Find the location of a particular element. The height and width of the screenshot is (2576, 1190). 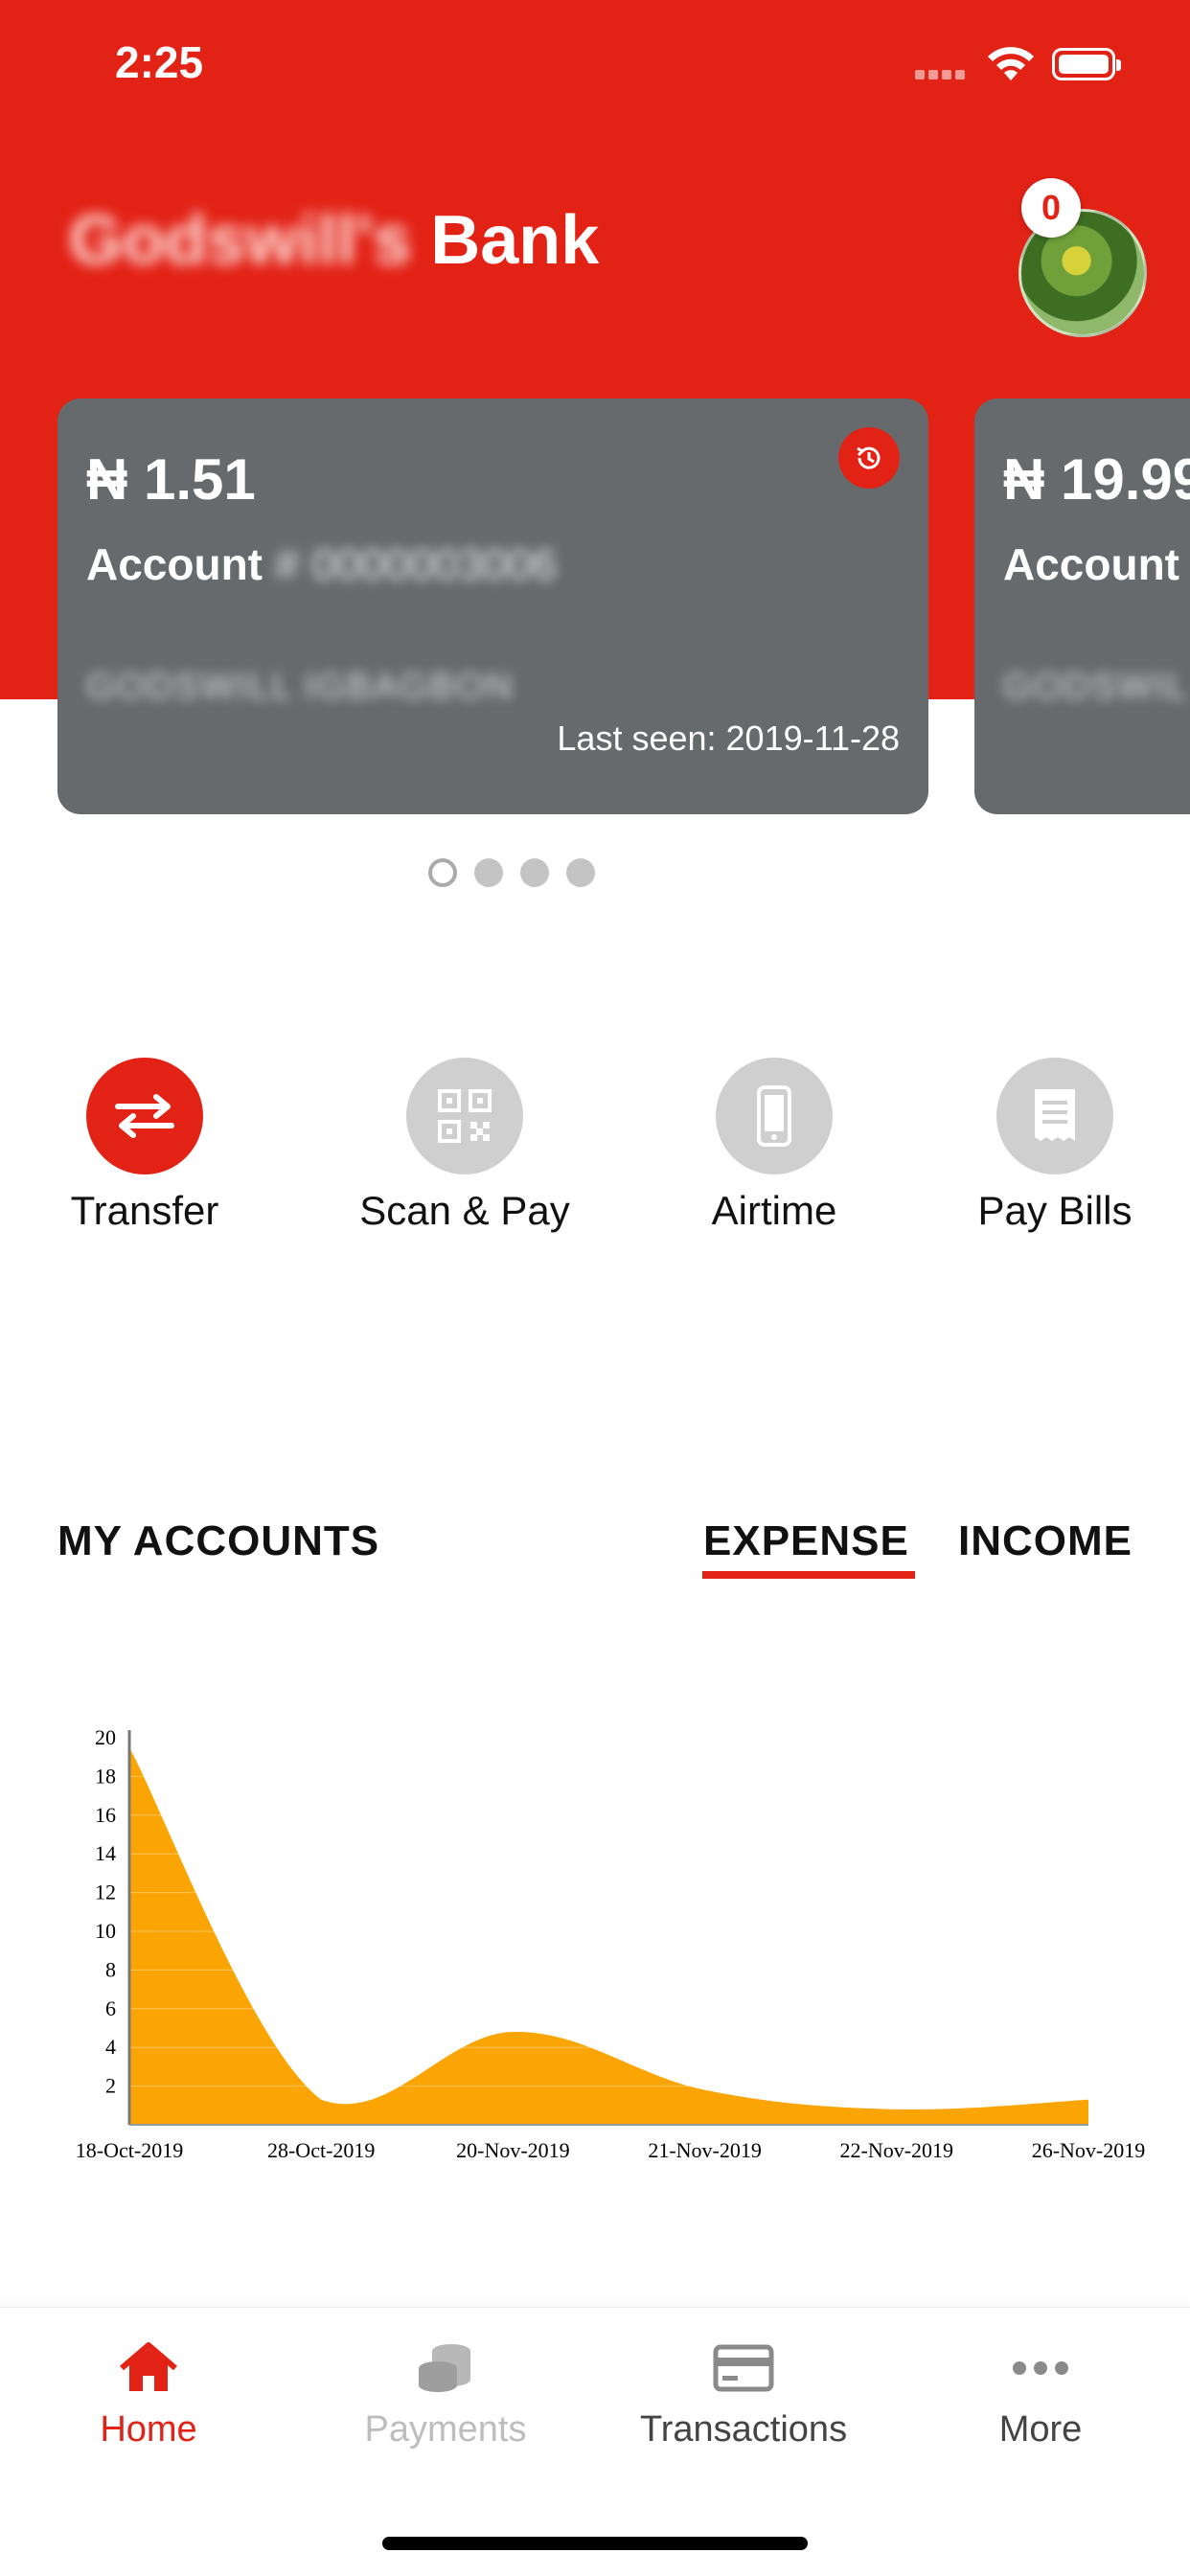

more-dots-icon is located at coordinates (1041, 2368).